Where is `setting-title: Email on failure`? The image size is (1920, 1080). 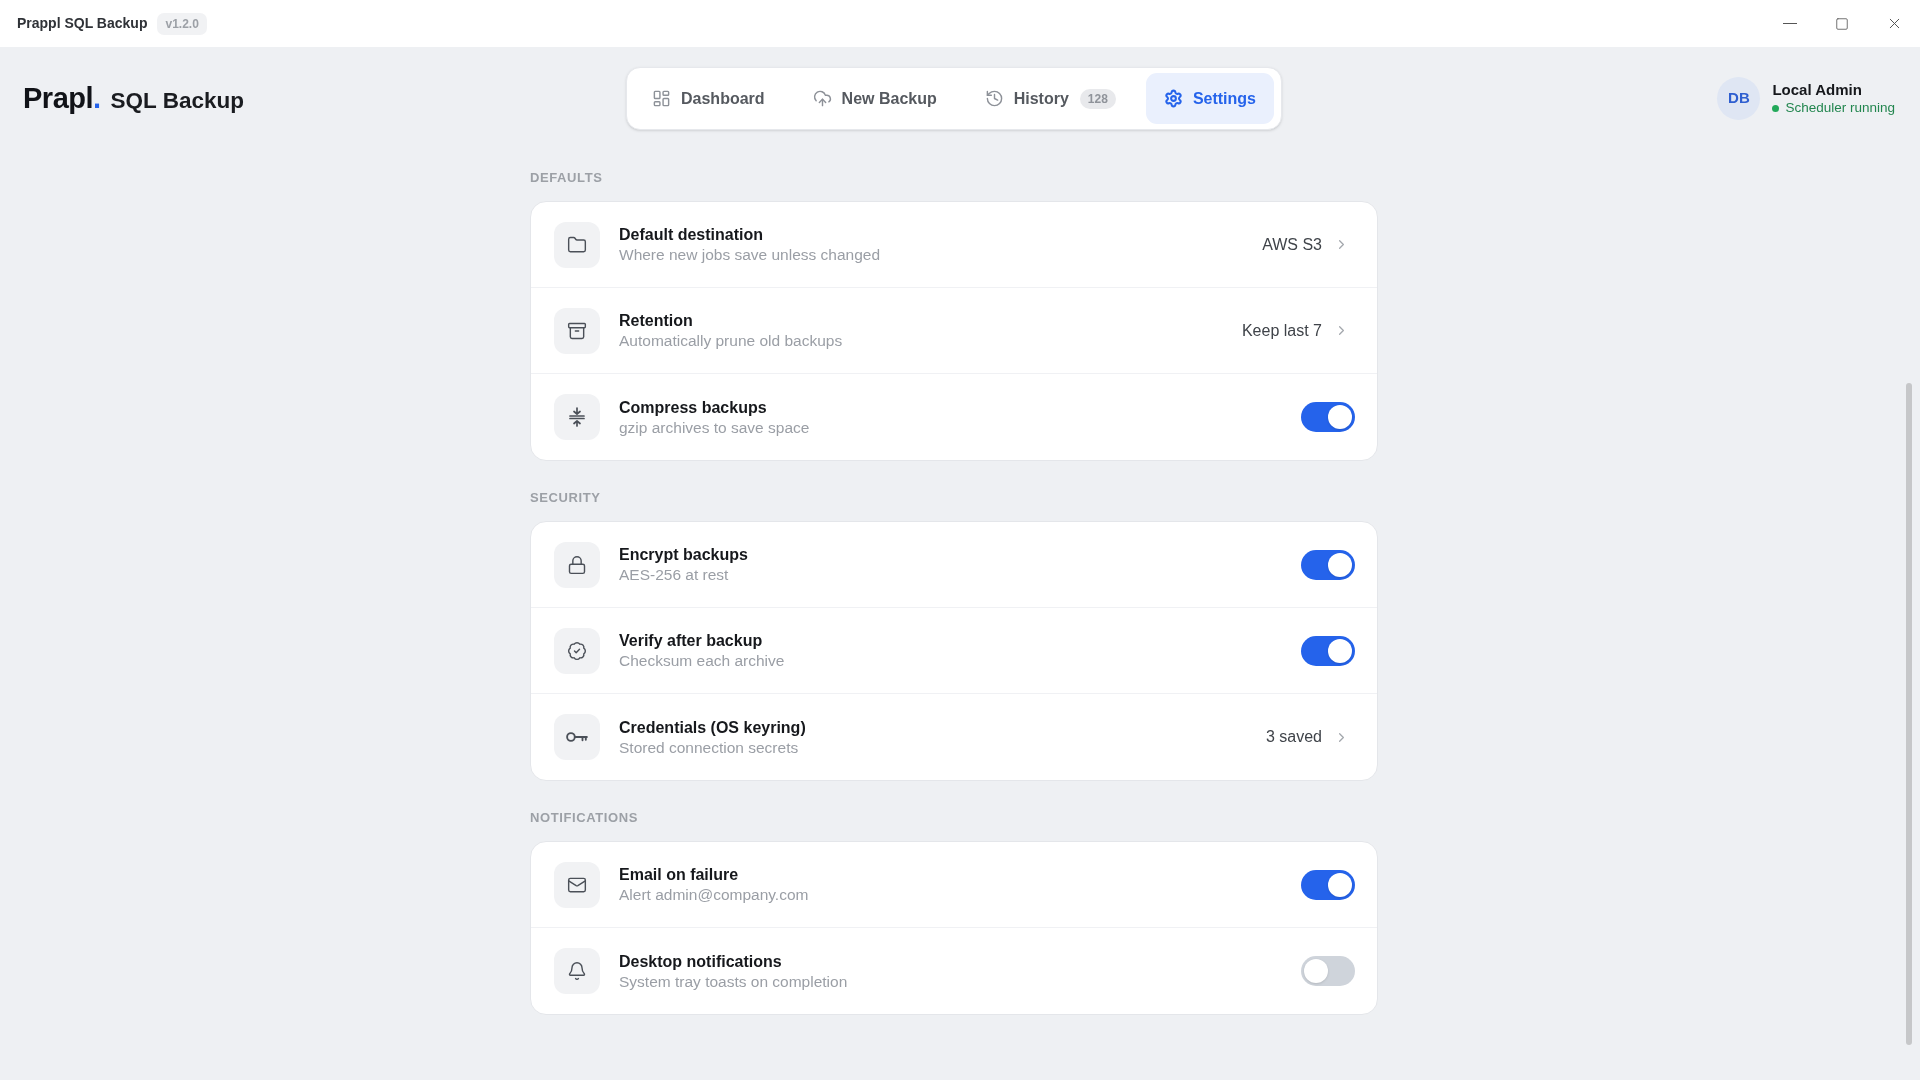
setting-title: Email on failure is located at coordinates (679, 875).